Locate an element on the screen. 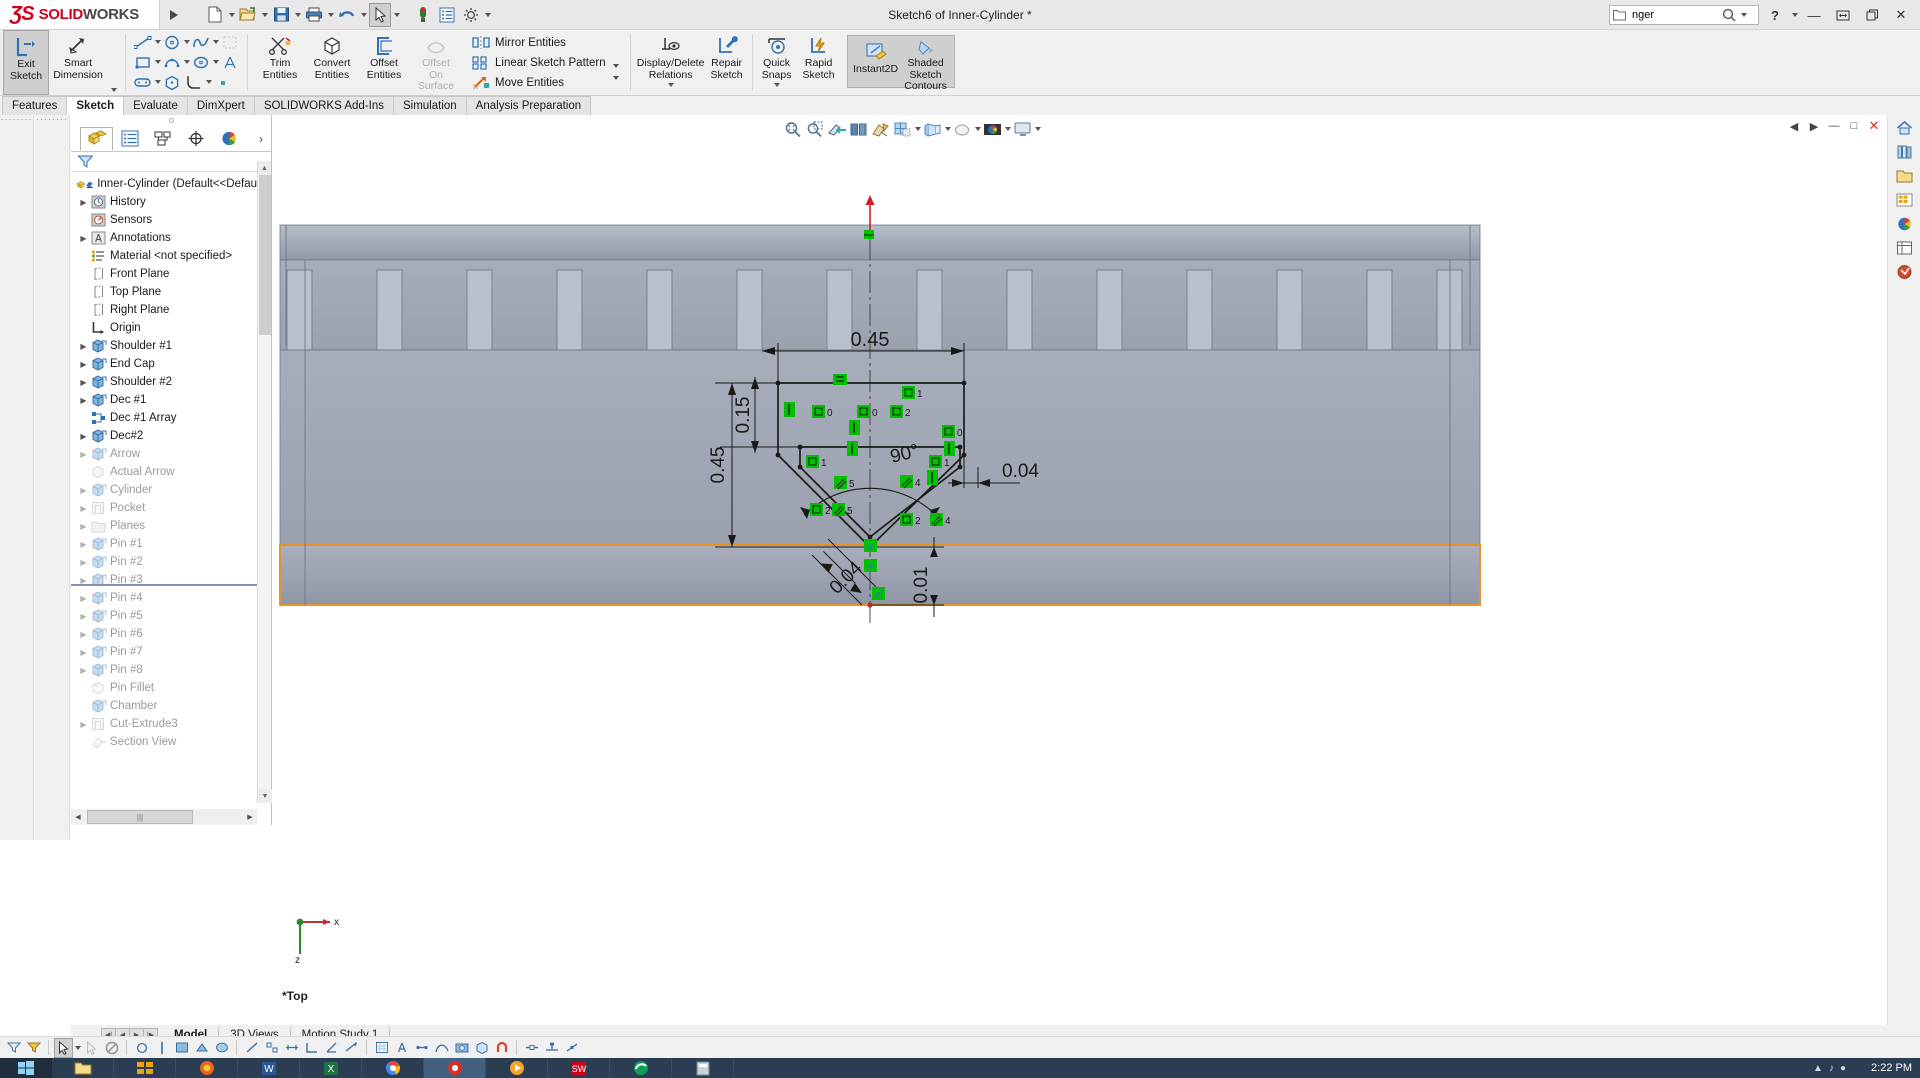  feature-tree-item: ▶ Pocket is located at coordinates (164, 508).